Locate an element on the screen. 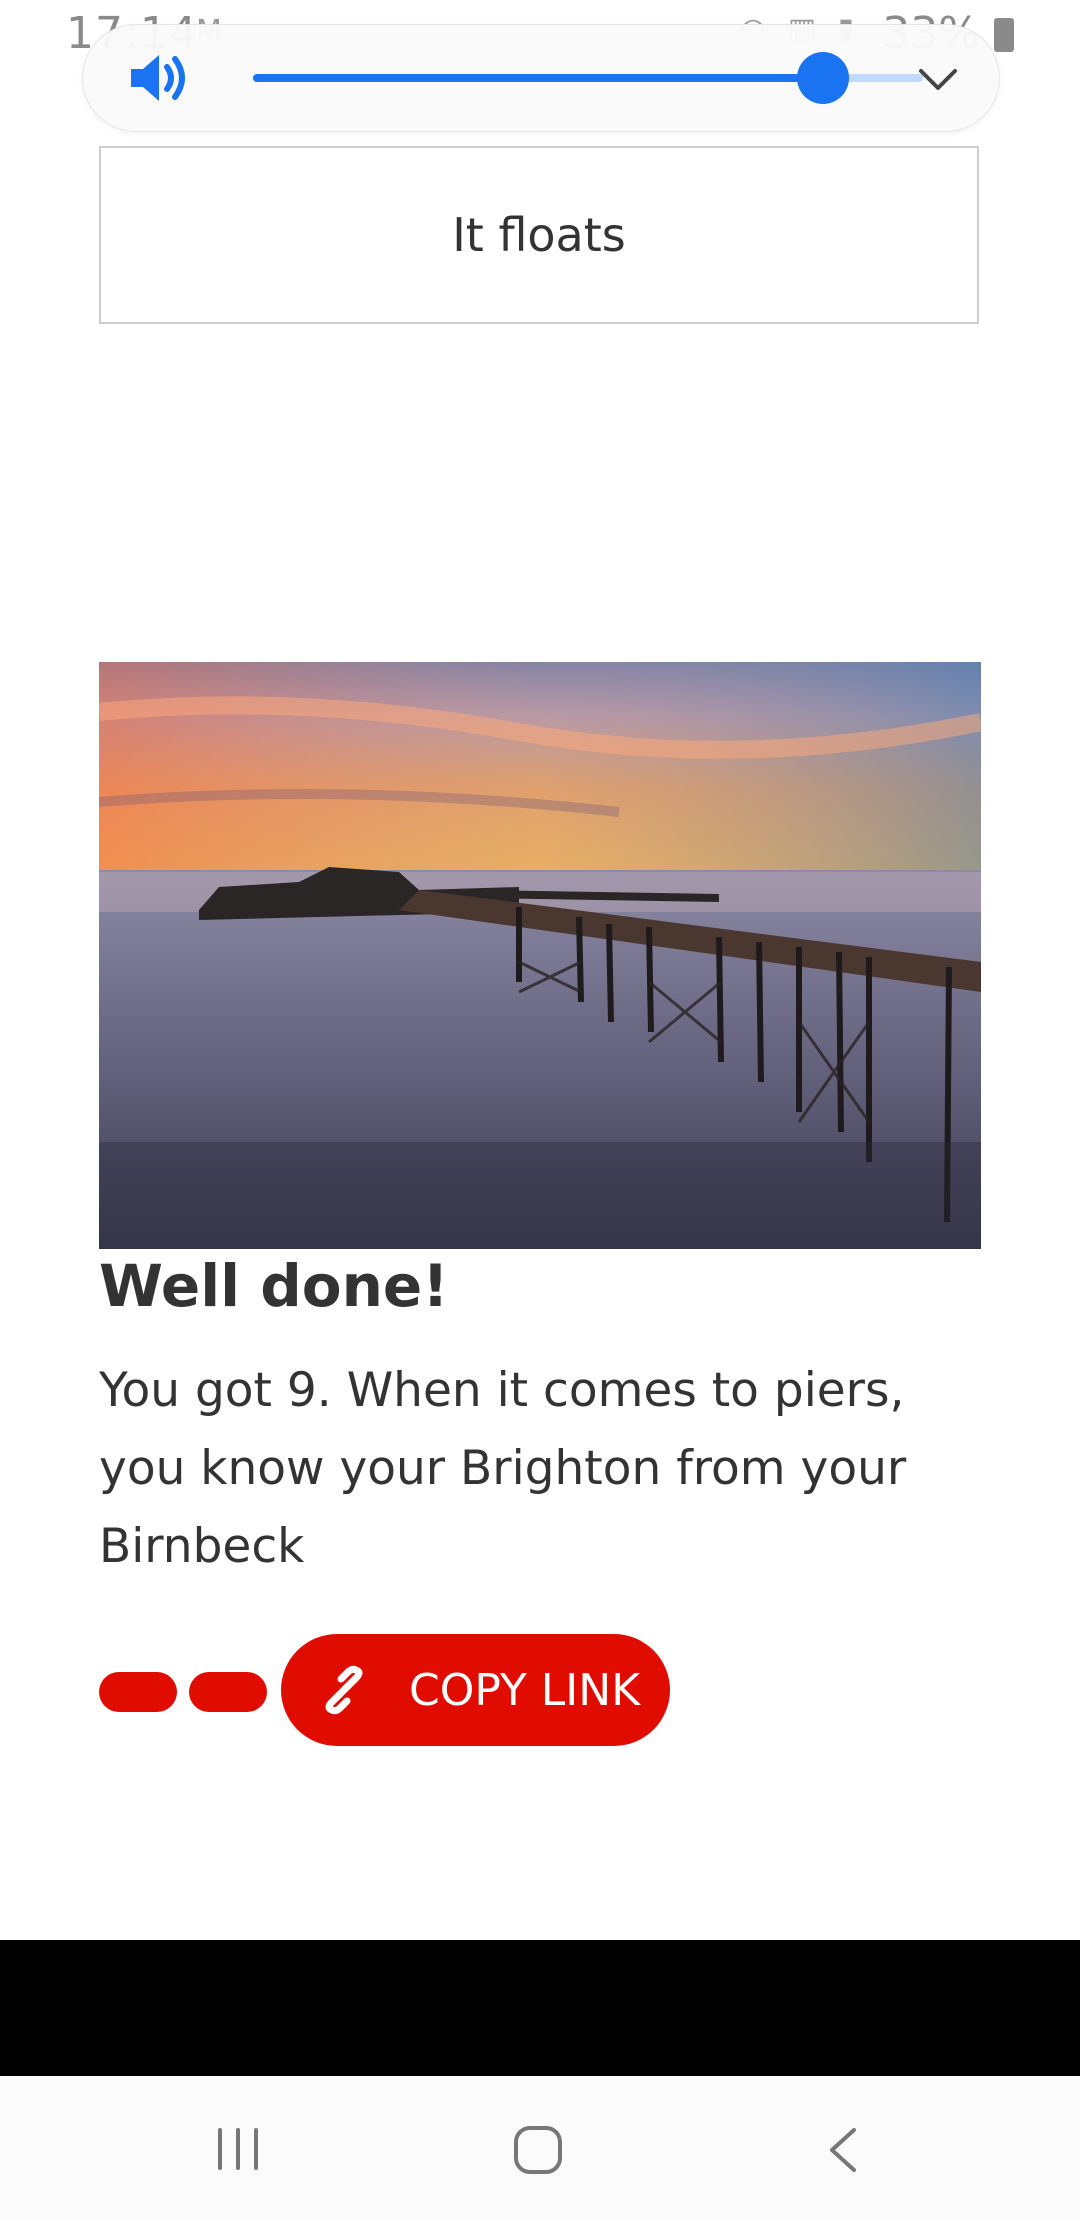 The height and width of the screenshot is (2220, 1080). speaker-icon is located at coordinates (161, 78).